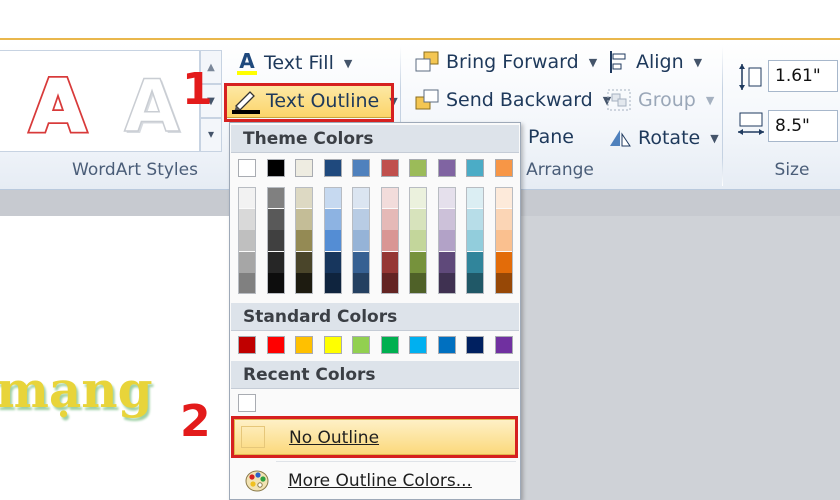  Describe the element at coordinates (257, 481) in the screenshot. I see `color-palette-icon` at that location.